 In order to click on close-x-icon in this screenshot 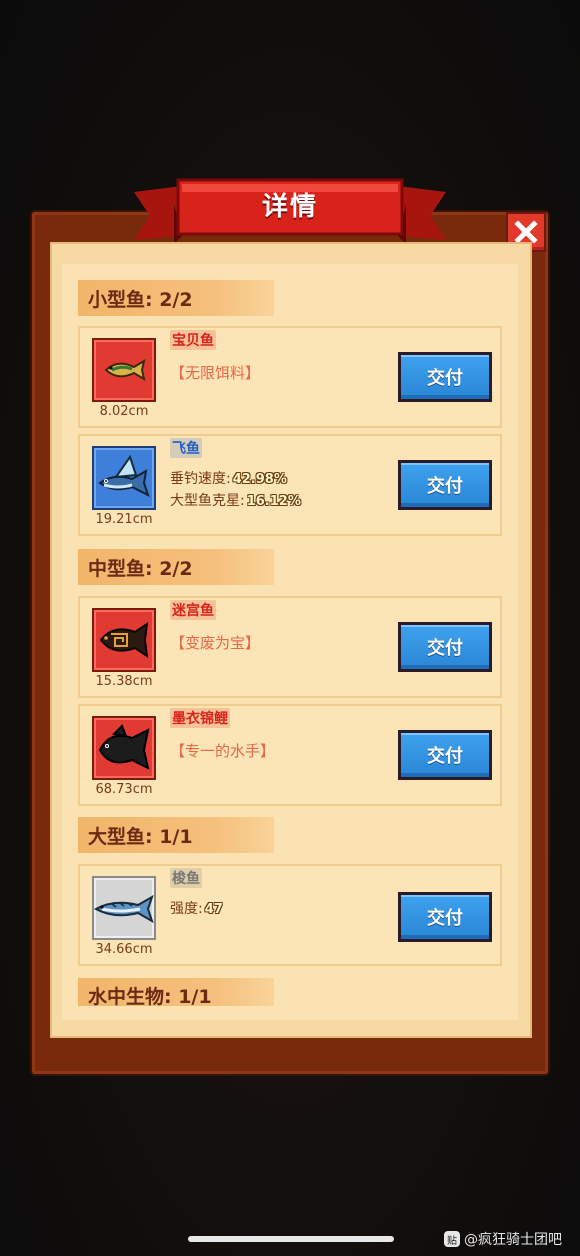, I will do `click(526, 232)`.